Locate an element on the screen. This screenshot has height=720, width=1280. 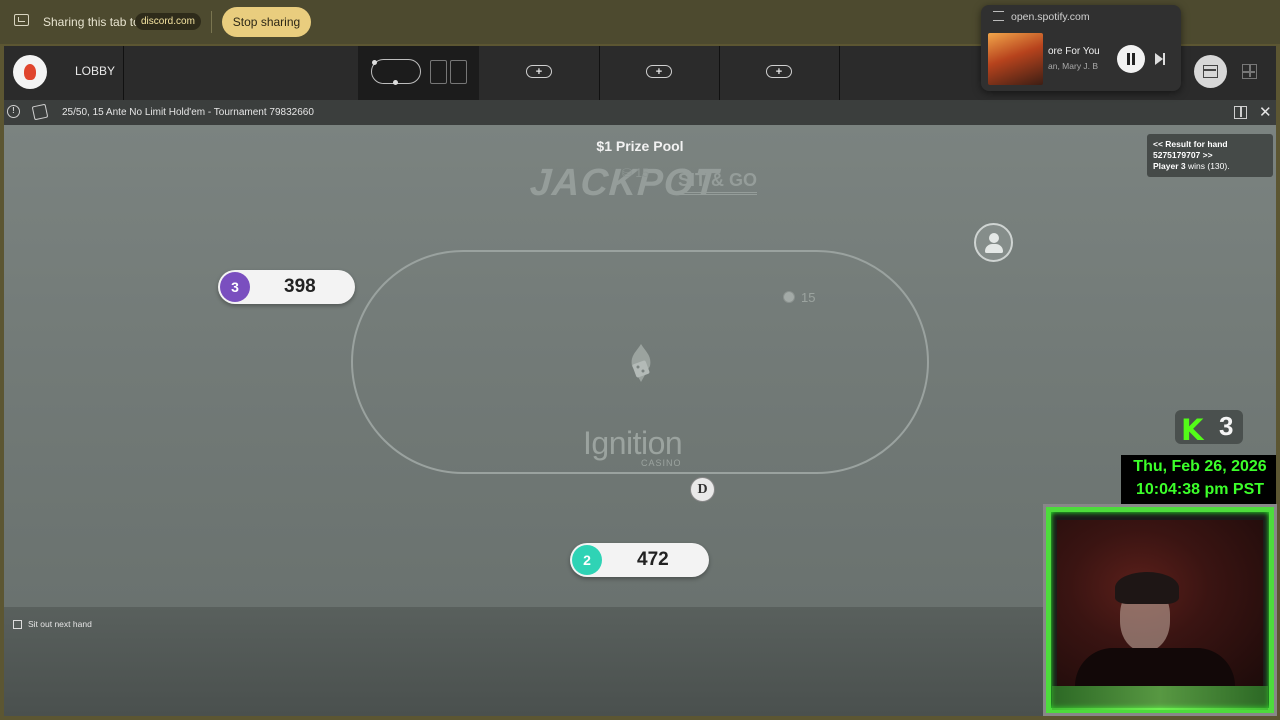
prize-pool-label: $1 Prize Pool is located at coordinates (640, 146).